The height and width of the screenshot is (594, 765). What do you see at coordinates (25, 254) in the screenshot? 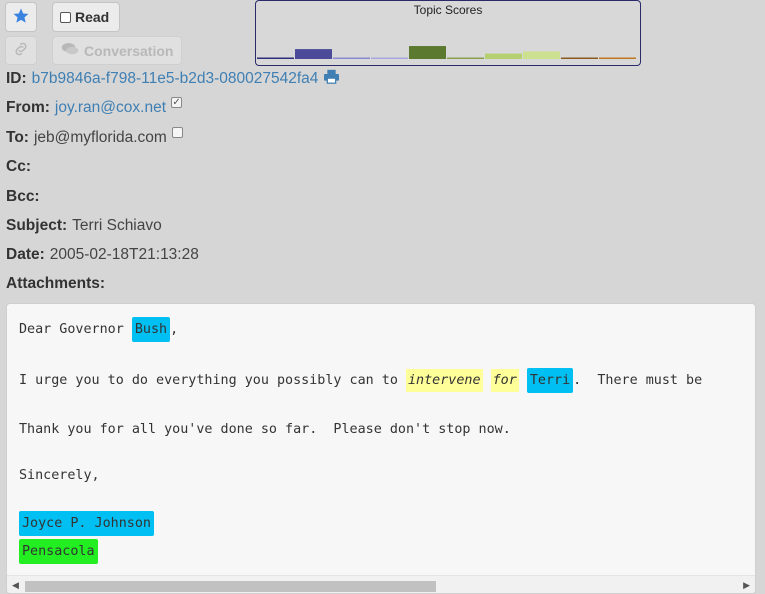
I see `date-label: Date:` at bounding box center [25, 254].